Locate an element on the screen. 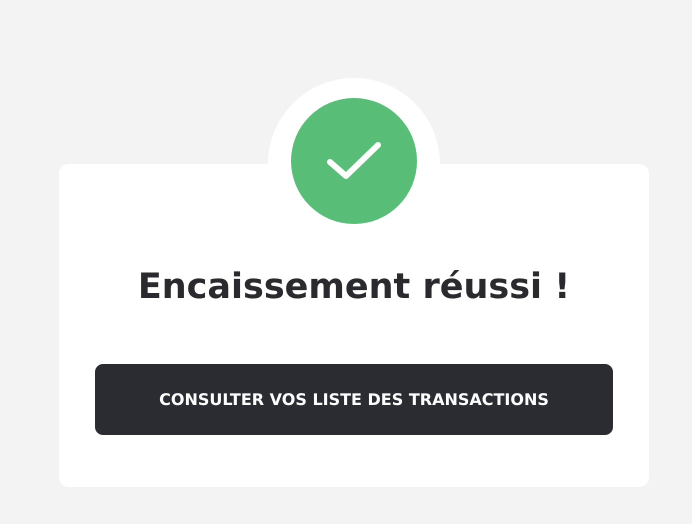 This screenshot has width=692, height=524. checkmark-icon is located at coordinates (354, 161).